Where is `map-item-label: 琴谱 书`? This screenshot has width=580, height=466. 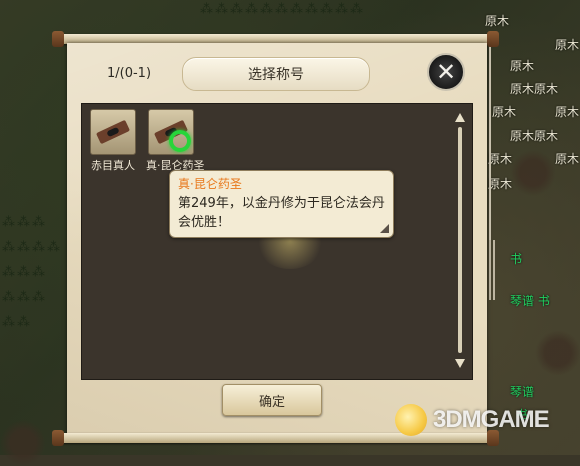 map-item-label: 琴谱 书 is located at coordinates (530, 300).